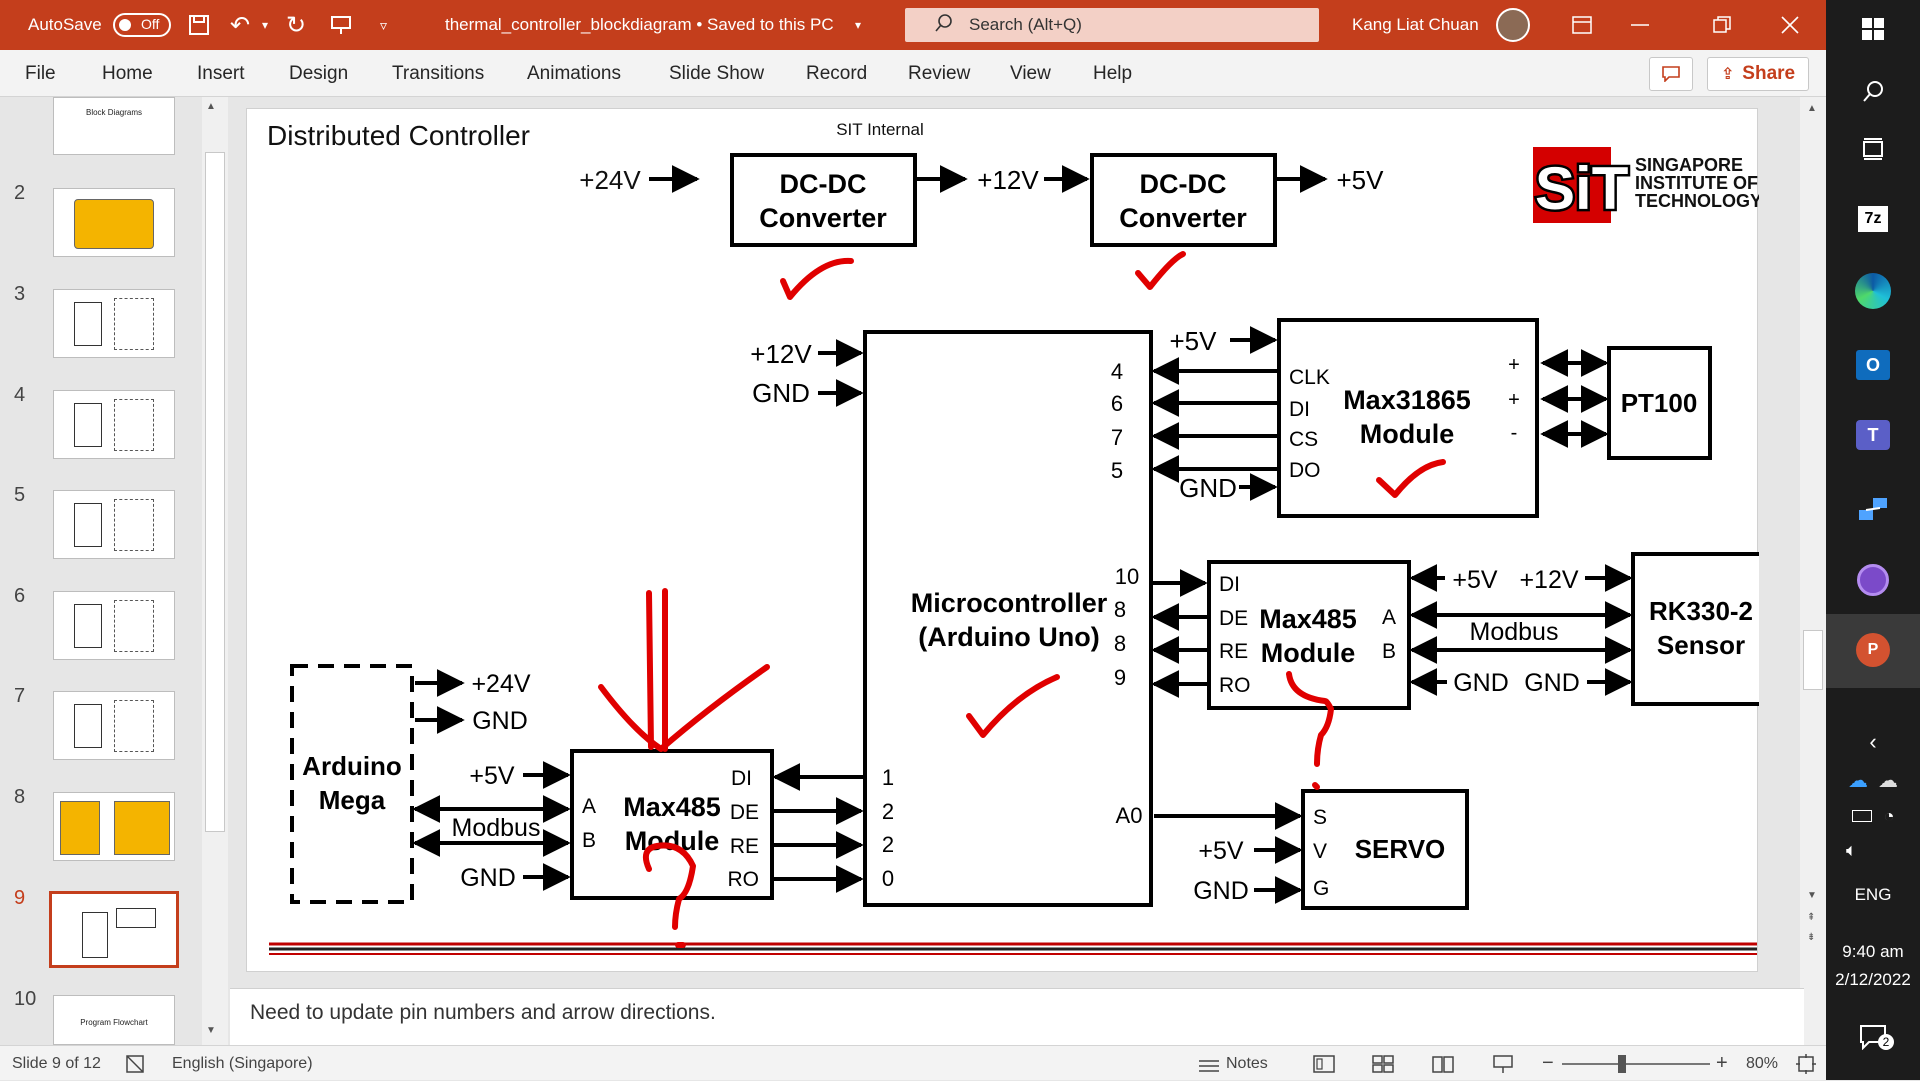 Image resolution: width=1920 pixels, height=1081 pixels. What do you see at coordinates (1811, 937) in the screenshot?
I see `next-slide-icon: ⇟` at bounding box center [1811, 937].